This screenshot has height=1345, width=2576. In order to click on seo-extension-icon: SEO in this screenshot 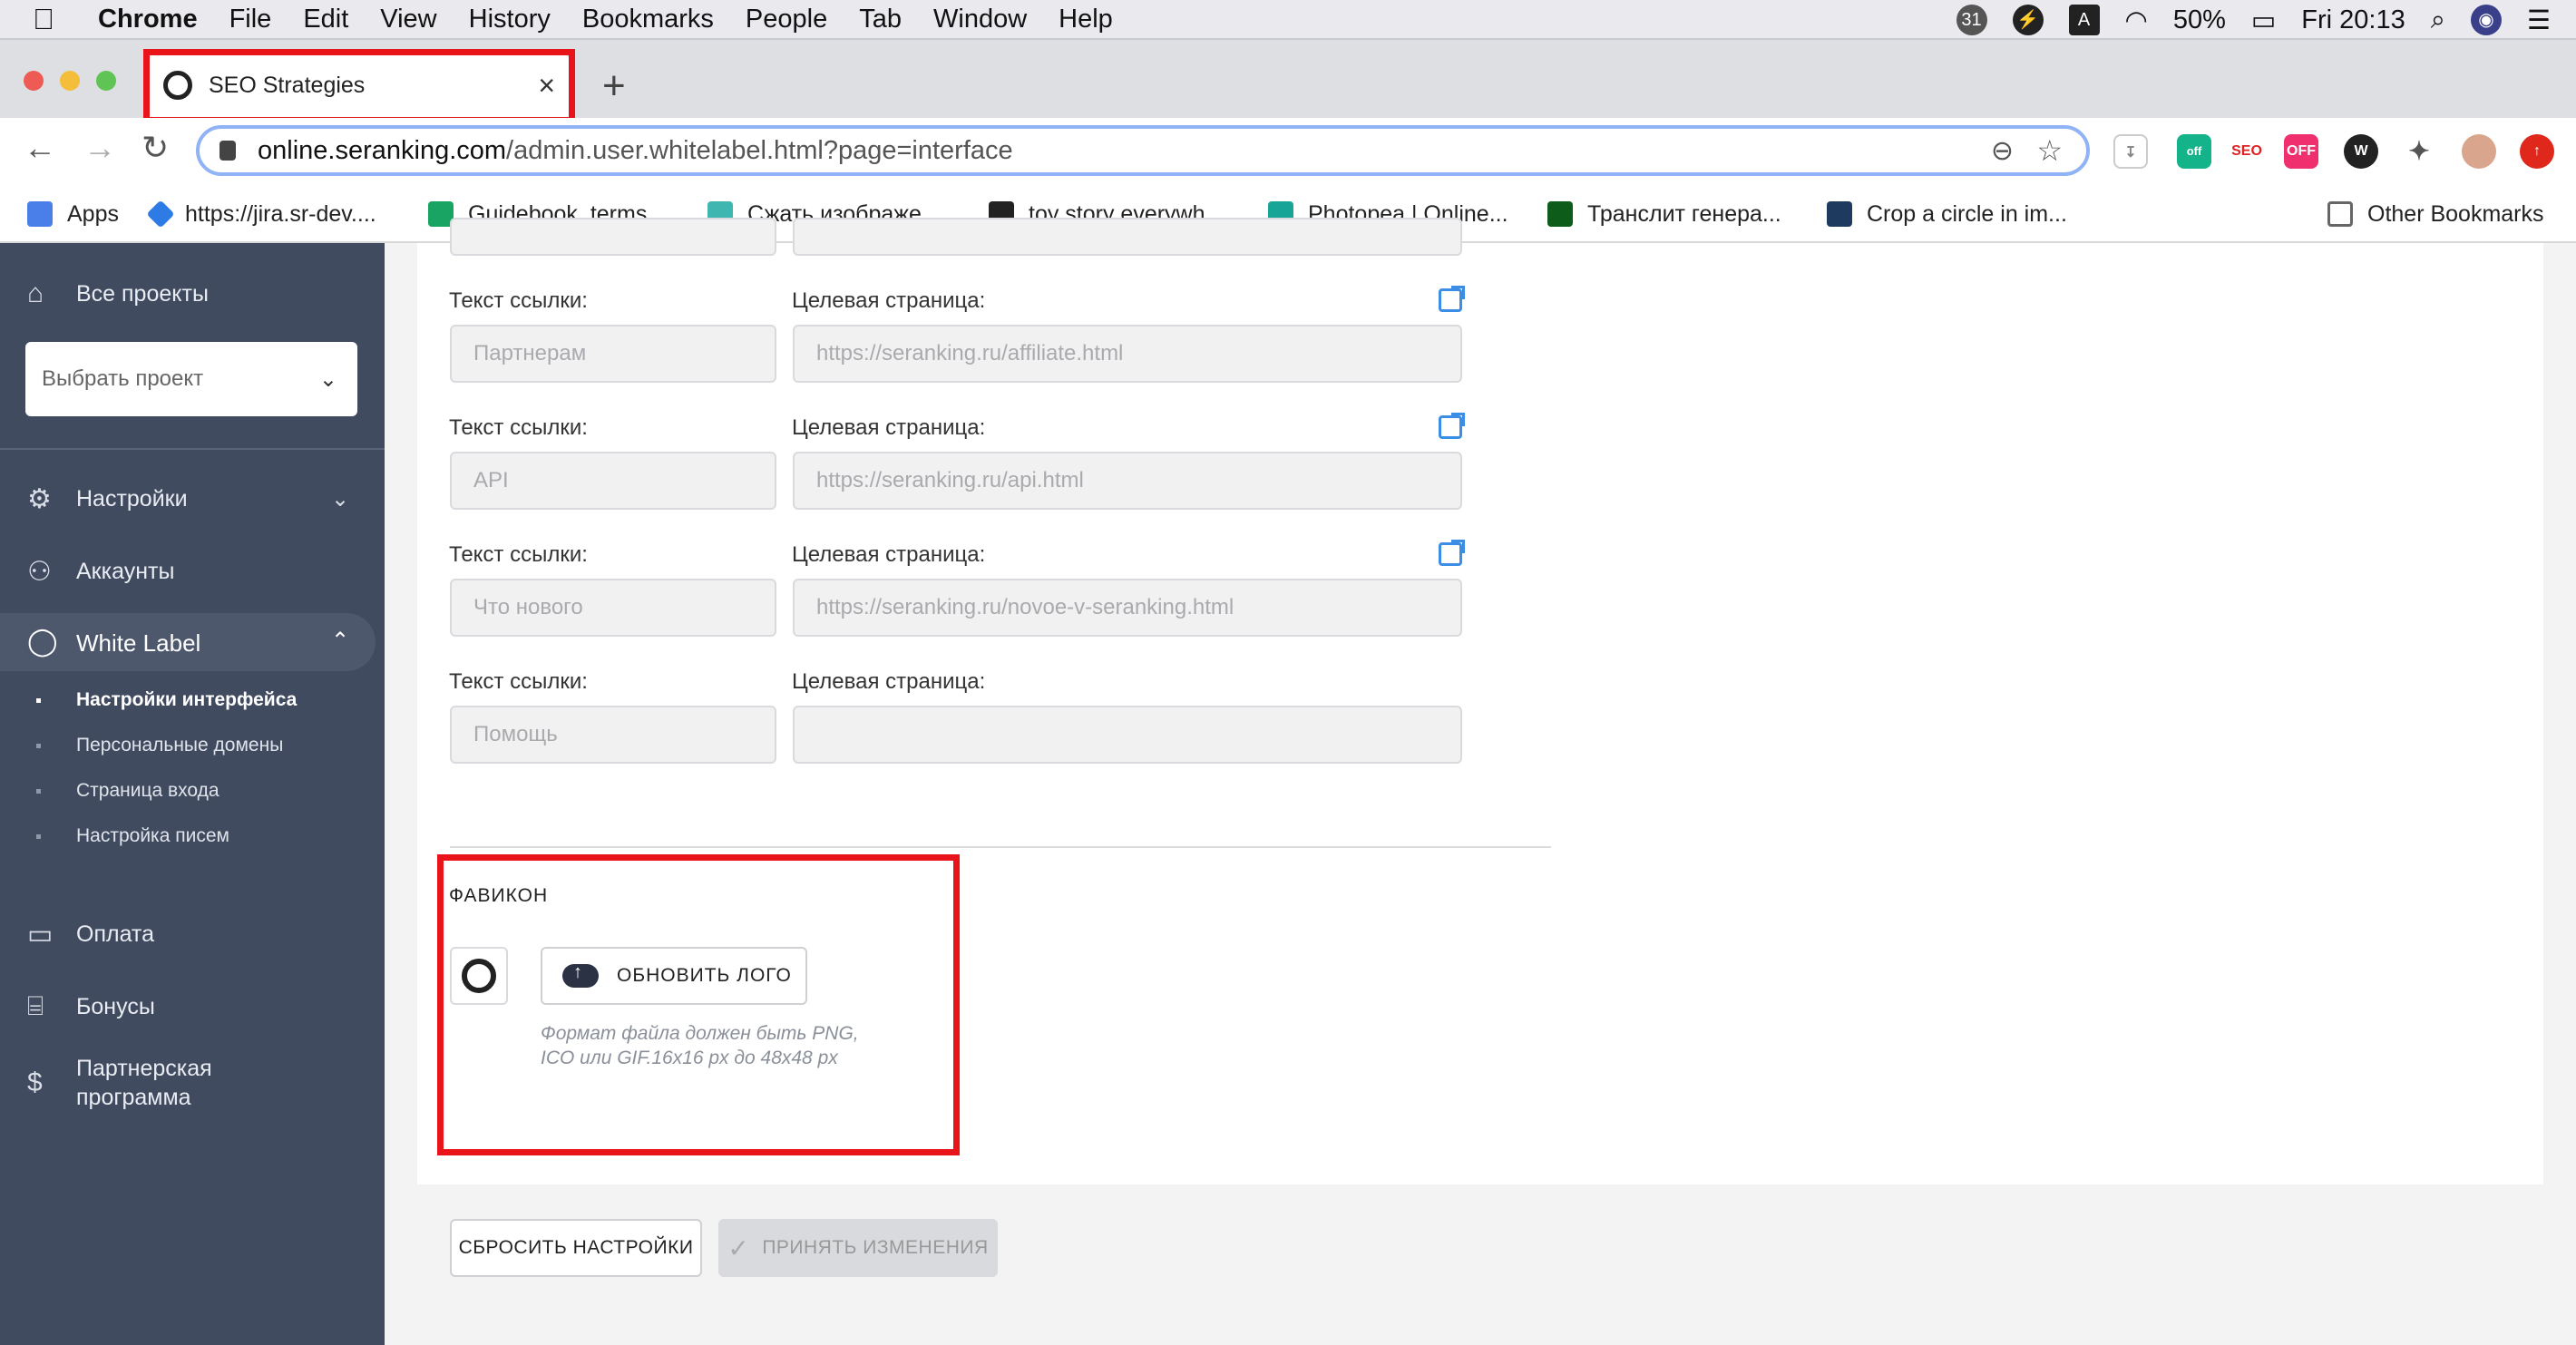, I will do `click(2247, 151)`.